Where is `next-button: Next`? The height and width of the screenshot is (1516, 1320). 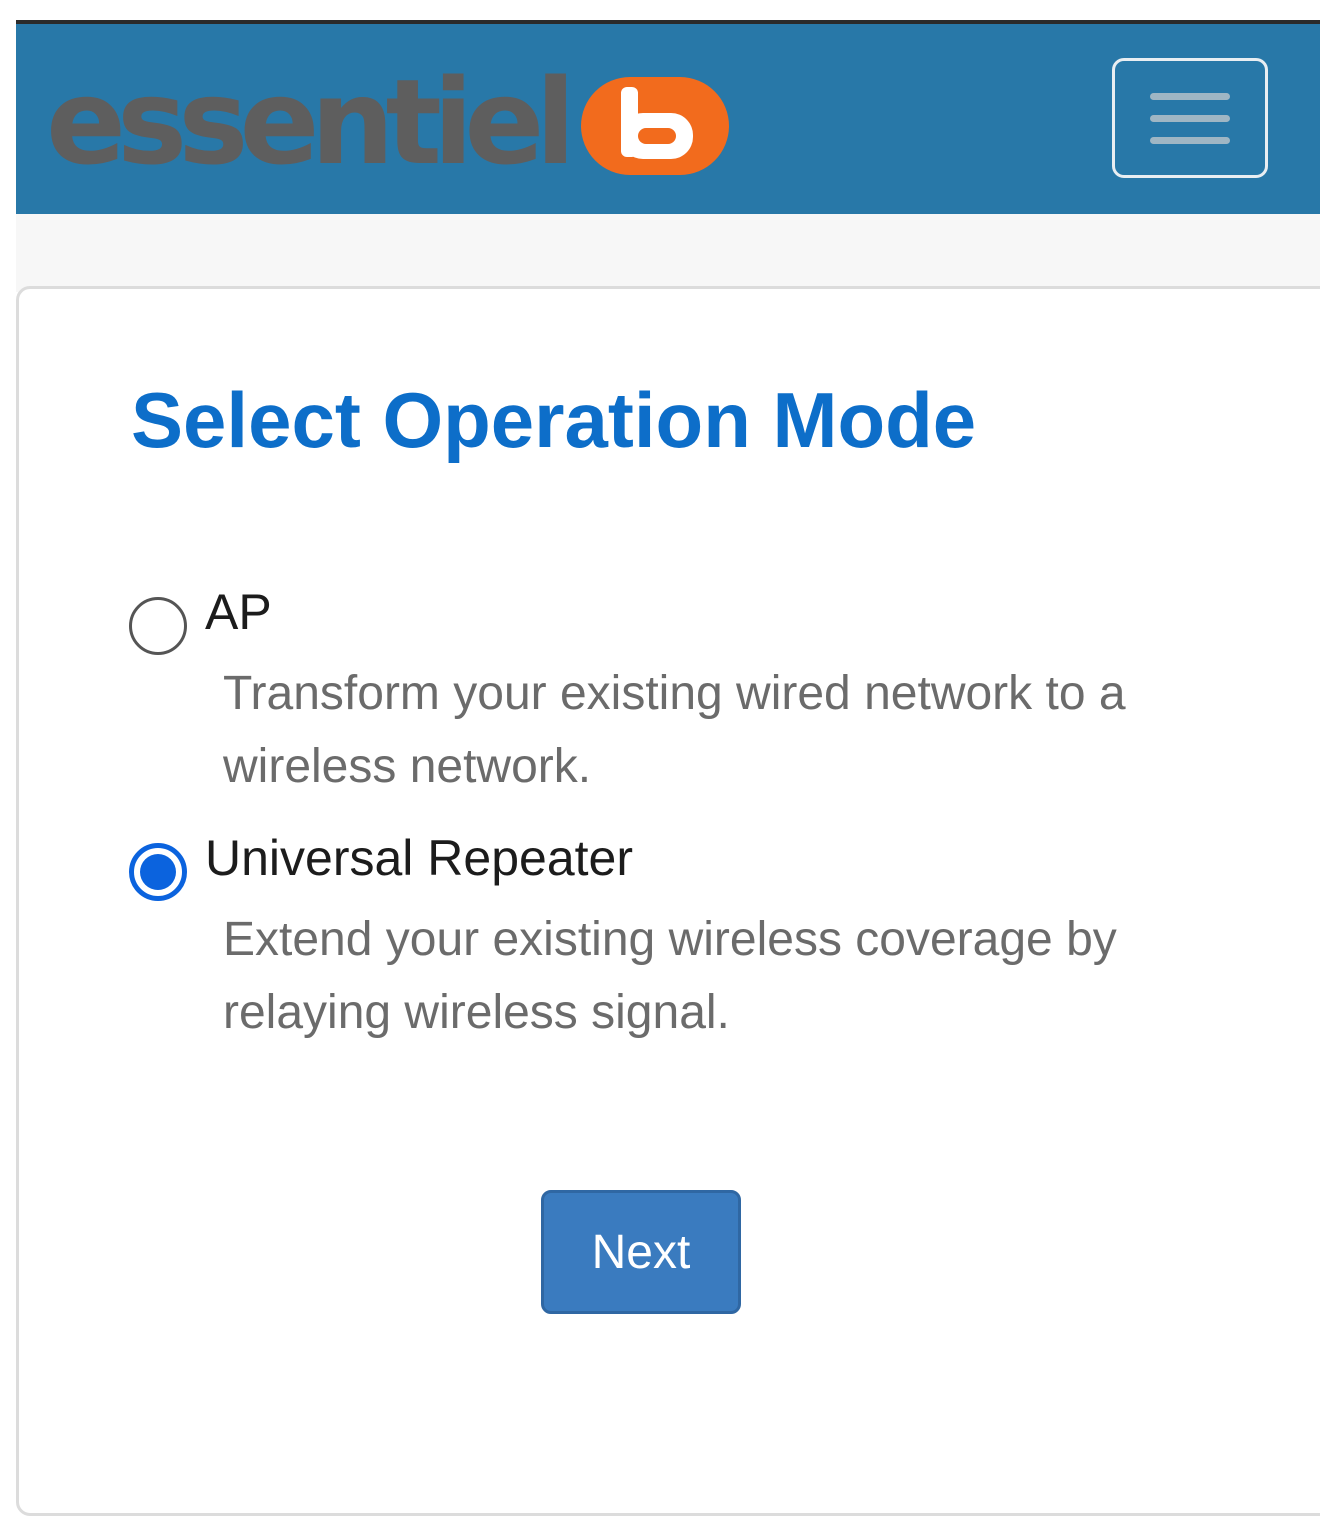 next-button: Next is located at coordinates (641, 1252).